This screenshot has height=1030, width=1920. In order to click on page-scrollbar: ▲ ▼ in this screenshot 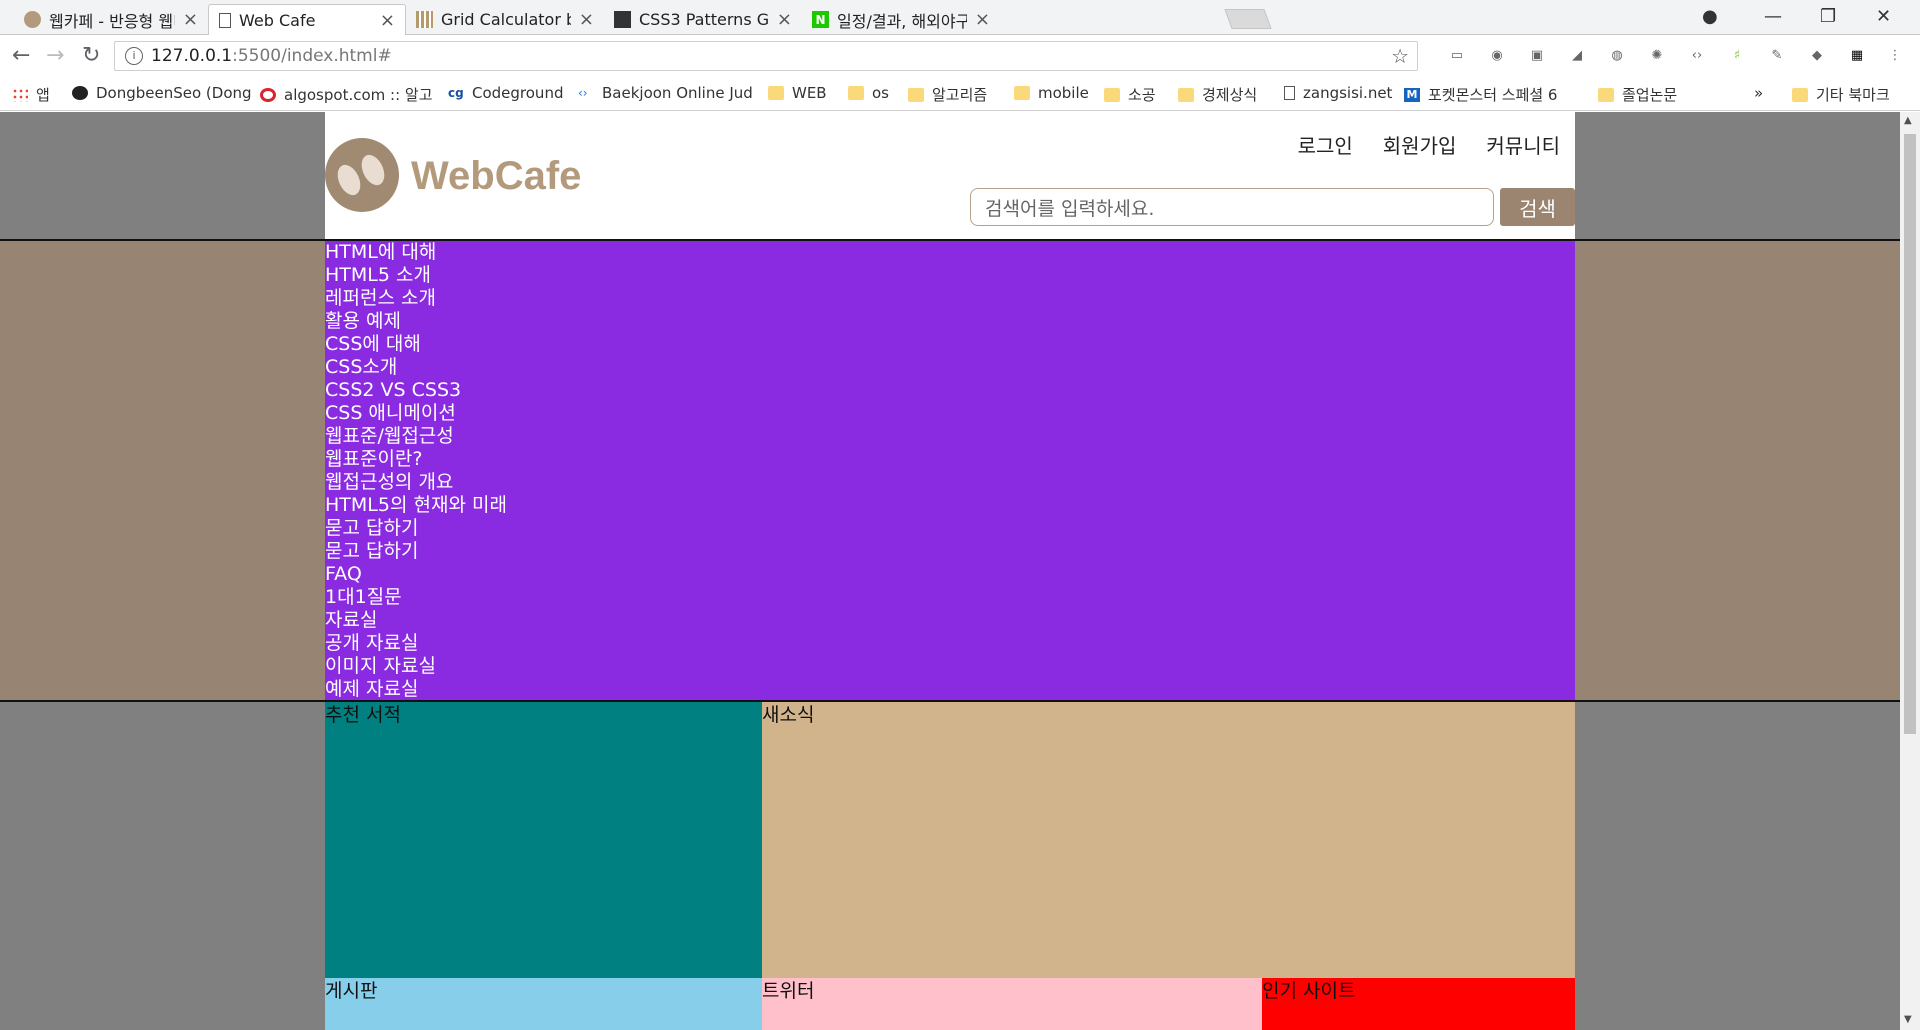, I will do `click(1910, 571)`.